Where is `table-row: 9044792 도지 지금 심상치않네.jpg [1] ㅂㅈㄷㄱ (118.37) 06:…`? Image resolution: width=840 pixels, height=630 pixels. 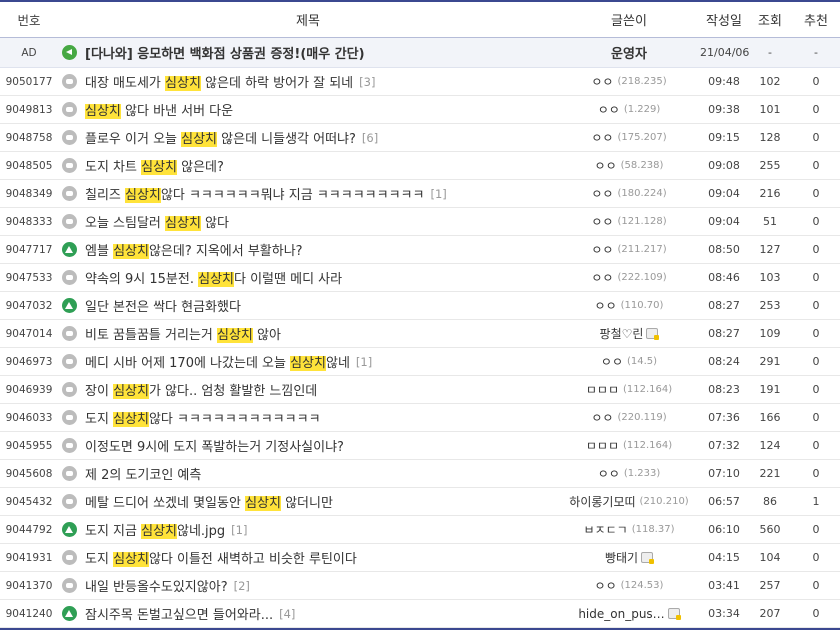 table-row: 9044792 도지 지금 심상치않네.jpg [1] ㅂㅈㄷㄱ (118.37) 06:… is located at coordinates (420, 530).